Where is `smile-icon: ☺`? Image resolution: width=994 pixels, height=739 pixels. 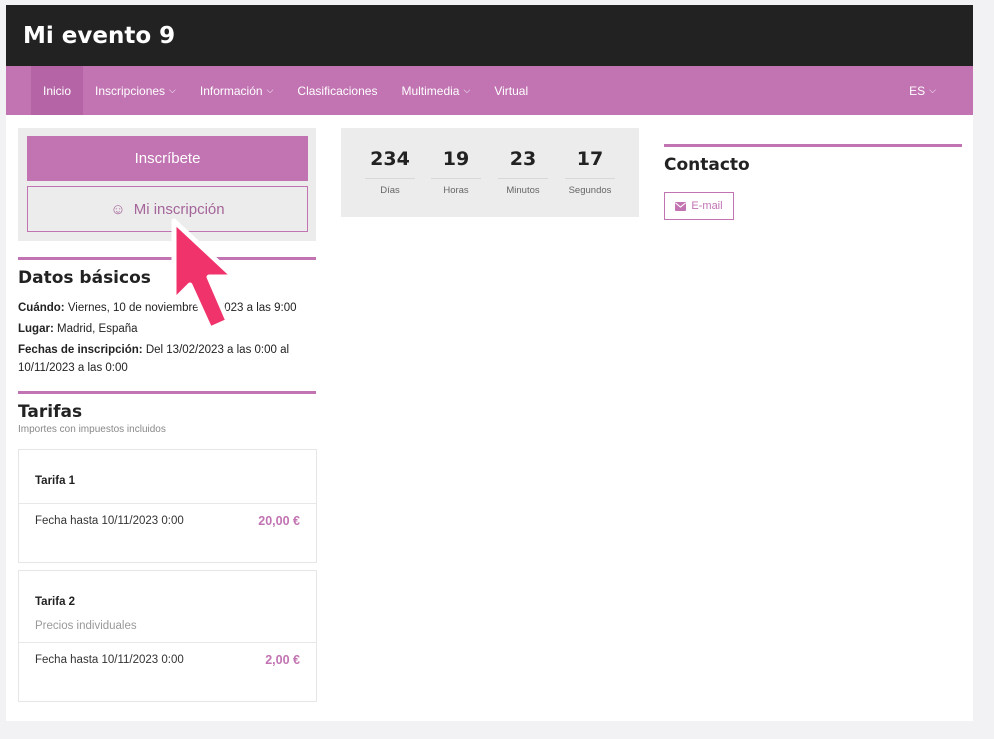
smile-icon: ☺ is located at coordinates (118, 209).